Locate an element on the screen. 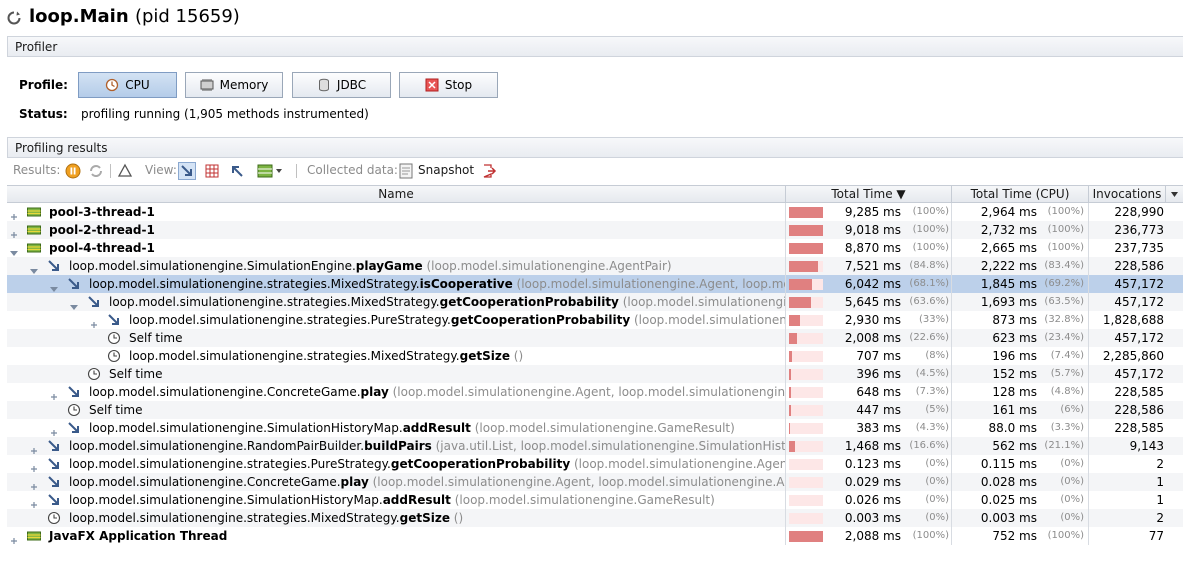  node-label: pool-4-thread-1 is located at coordinates (102, 248).